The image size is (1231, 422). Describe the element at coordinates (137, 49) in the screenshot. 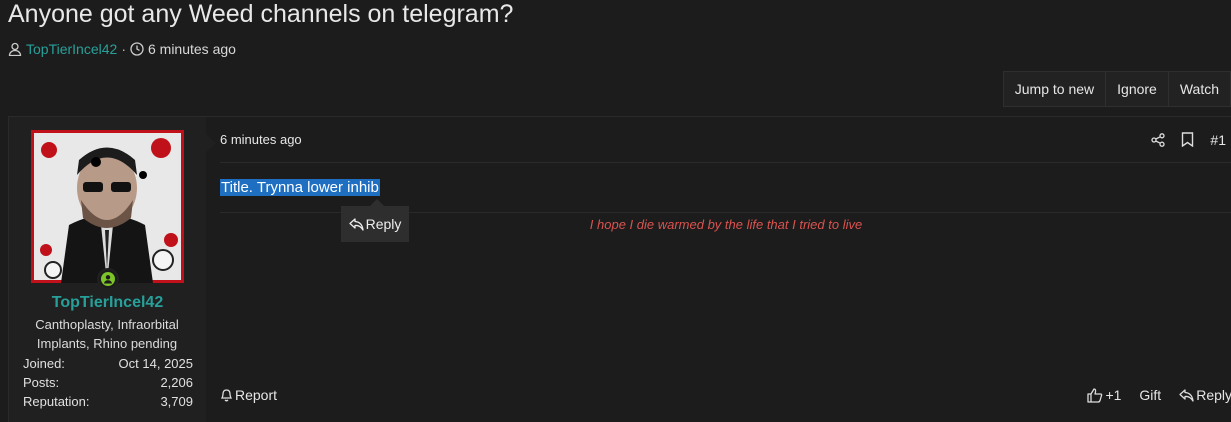

I see `clock-icon` at that location.